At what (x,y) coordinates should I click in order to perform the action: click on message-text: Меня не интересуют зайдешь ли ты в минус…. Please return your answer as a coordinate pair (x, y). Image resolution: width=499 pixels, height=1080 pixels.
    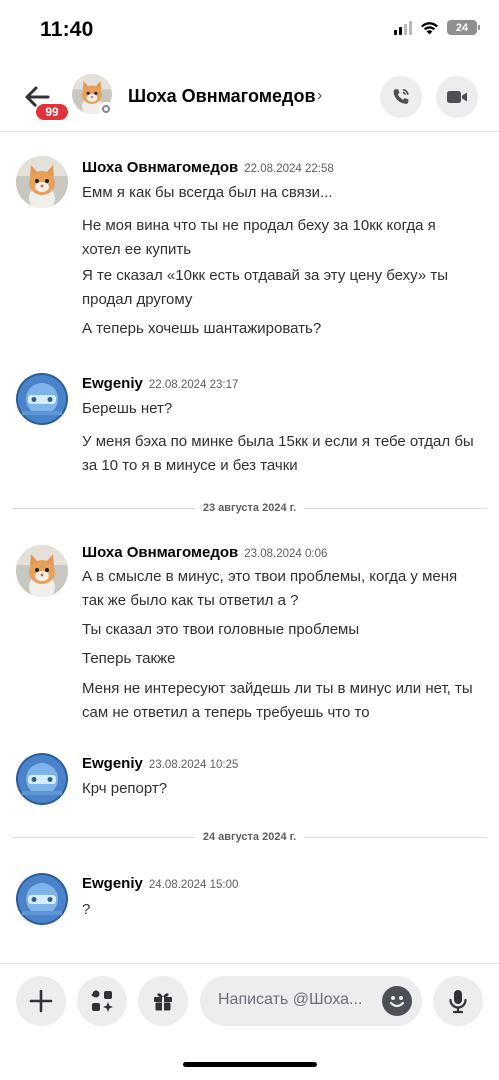
    Looking at the image, I should click on (277, 700).